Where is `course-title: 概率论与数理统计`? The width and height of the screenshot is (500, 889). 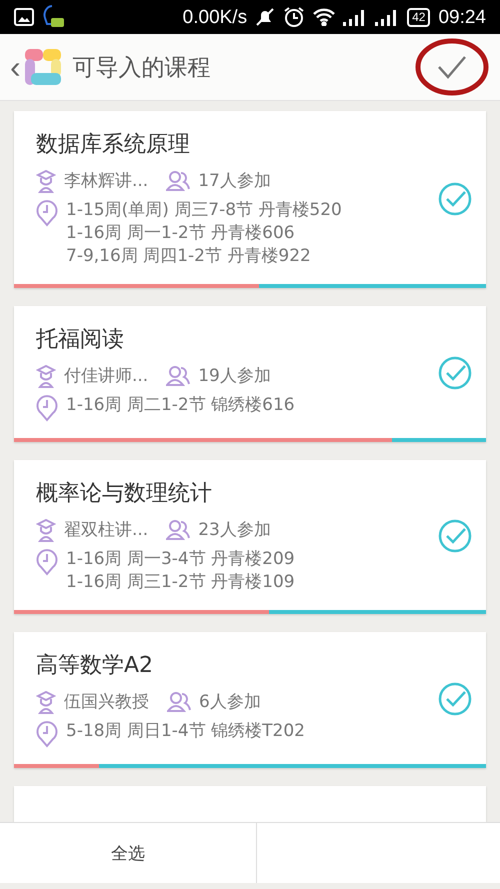
course-title: 概率论与数理统计 is located at coordinates (124, 494).